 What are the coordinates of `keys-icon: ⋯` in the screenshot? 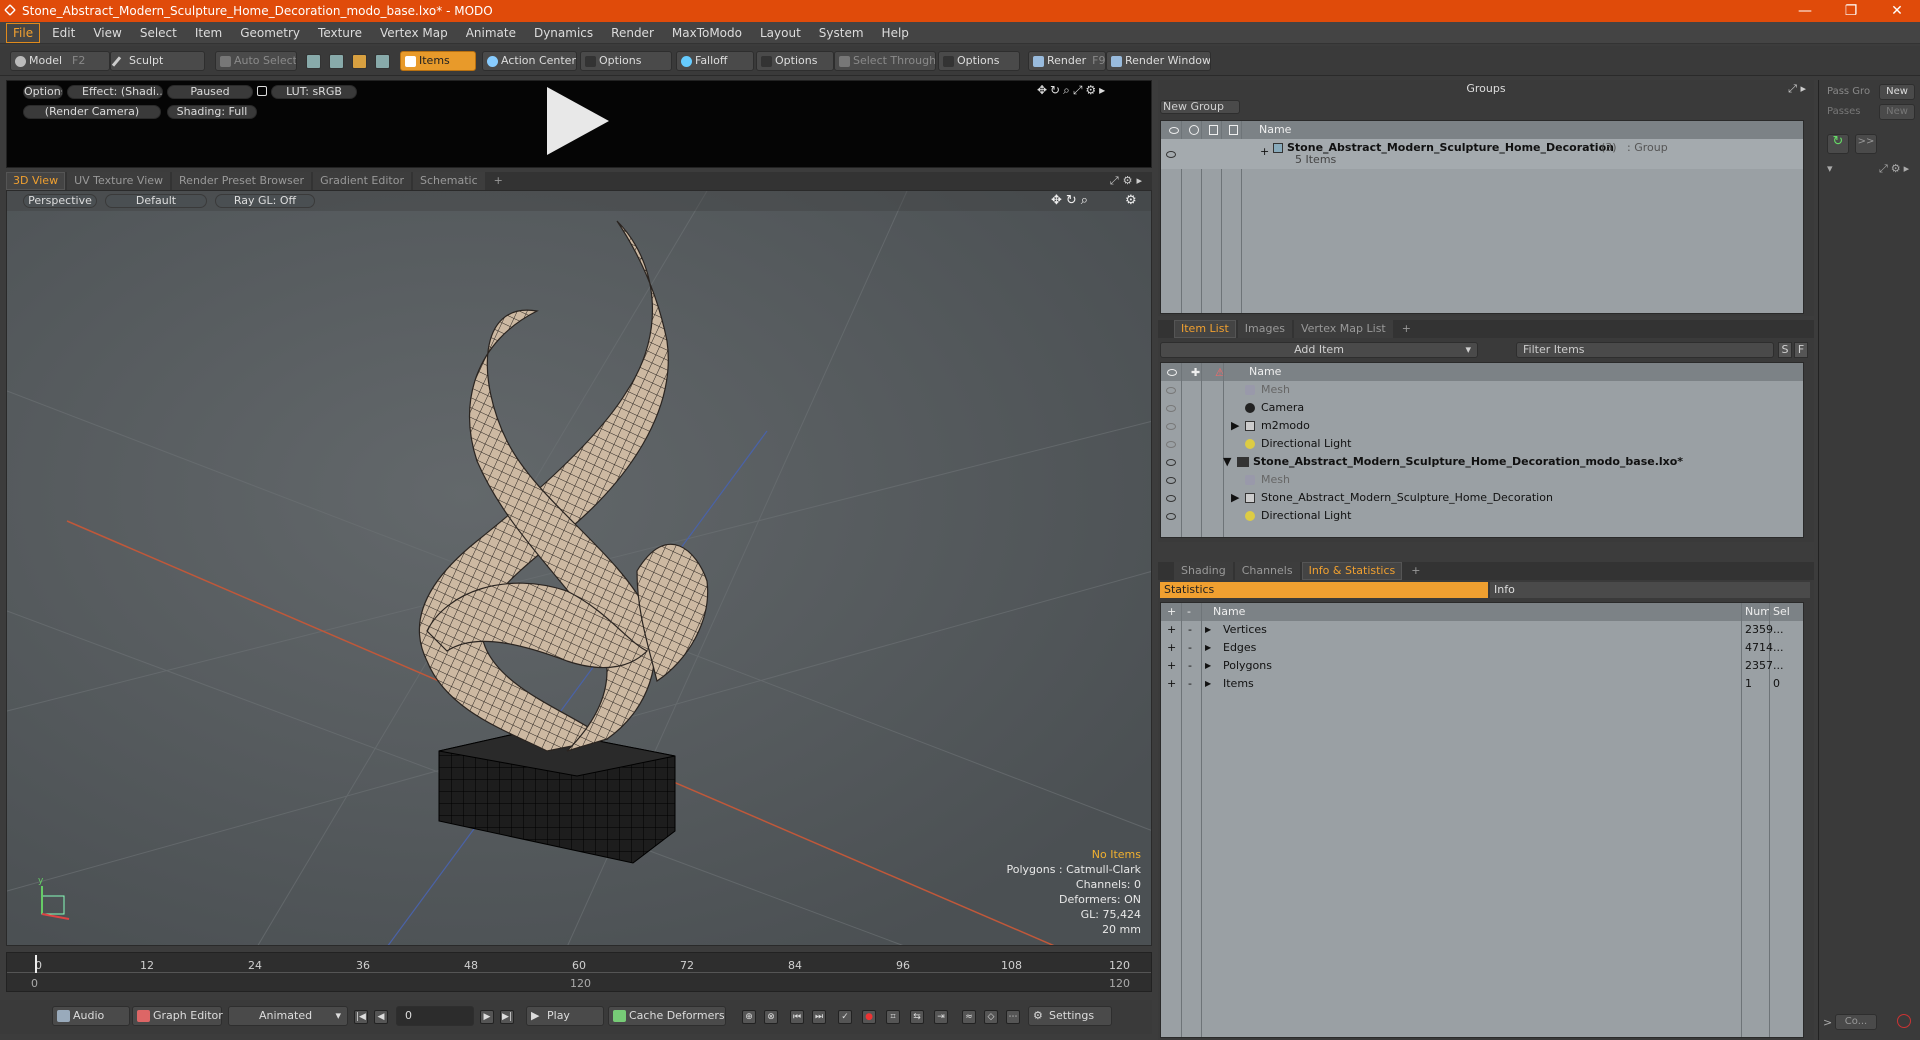 It's located at (1013, 1017).